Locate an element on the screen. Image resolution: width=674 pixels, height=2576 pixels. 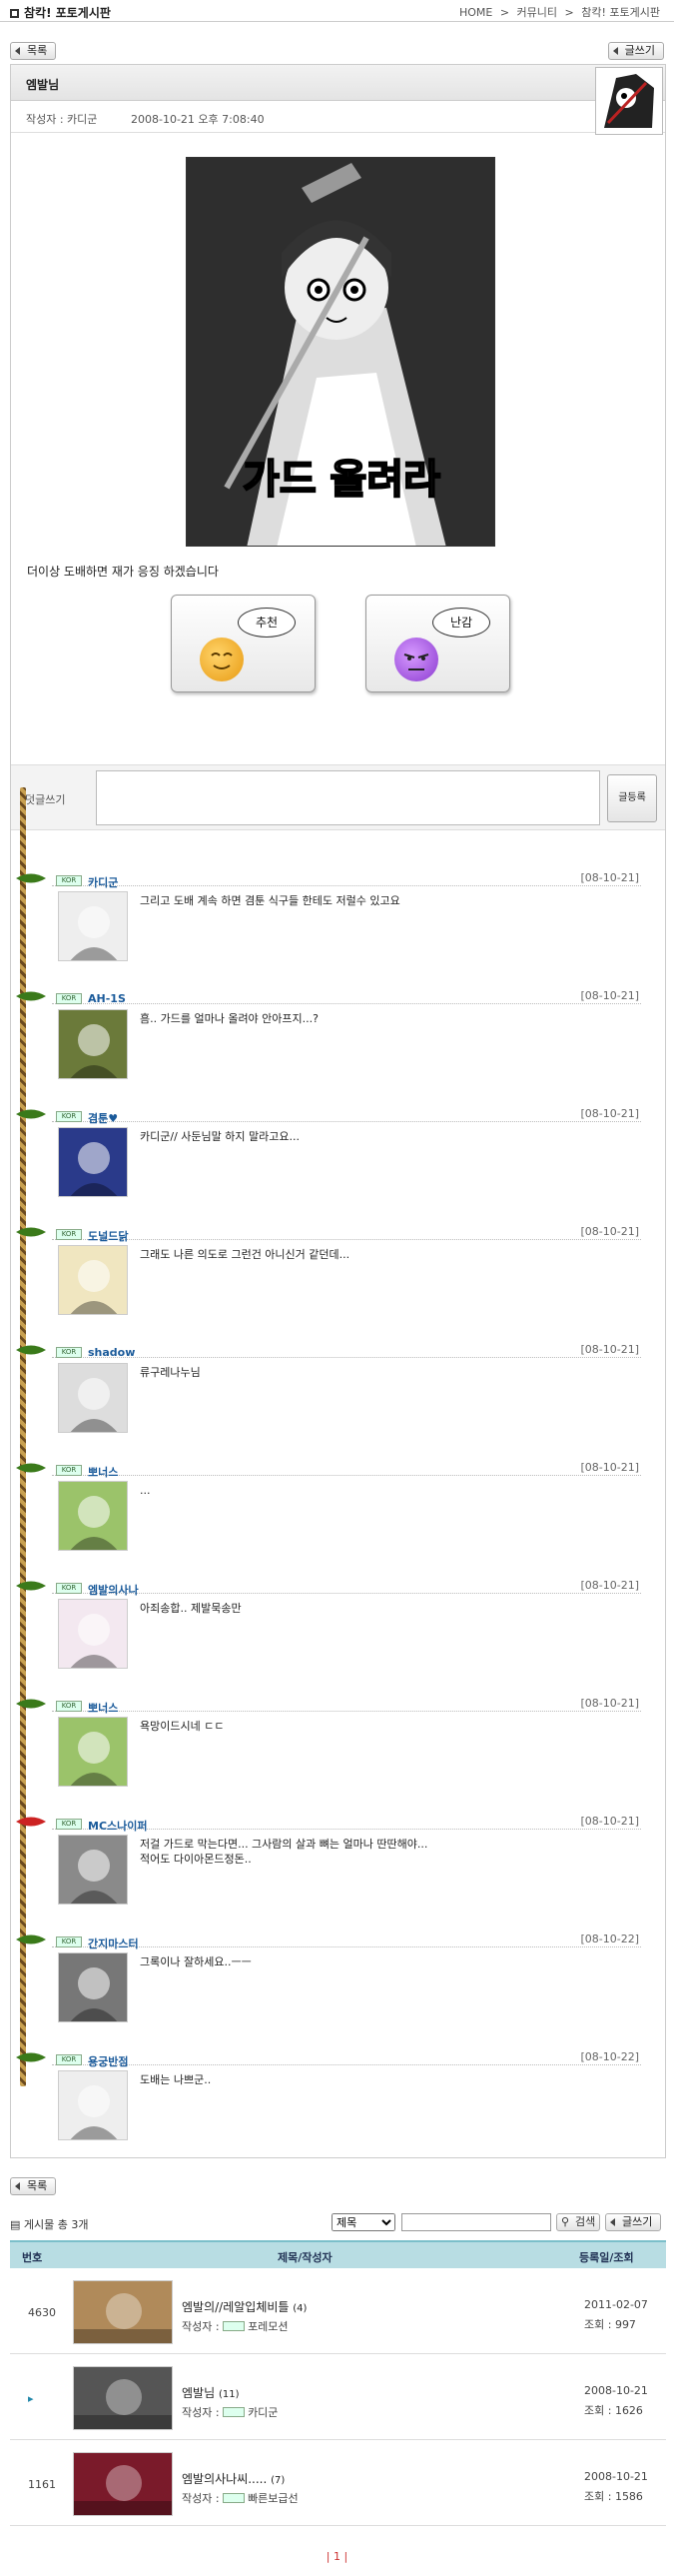
comment-form-label: 덧글쓰기 is located at coordinates (46, 799).